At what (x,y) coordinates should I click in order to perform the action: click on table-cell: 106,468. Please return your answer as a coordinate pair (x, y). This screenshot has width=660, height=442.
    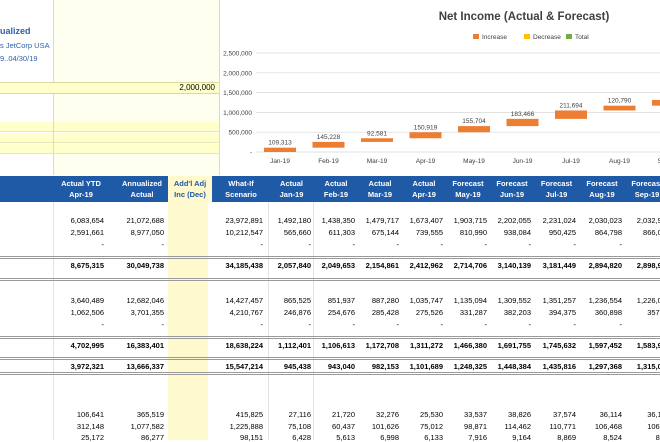
    Looking at the image, I should click on (608, 426).